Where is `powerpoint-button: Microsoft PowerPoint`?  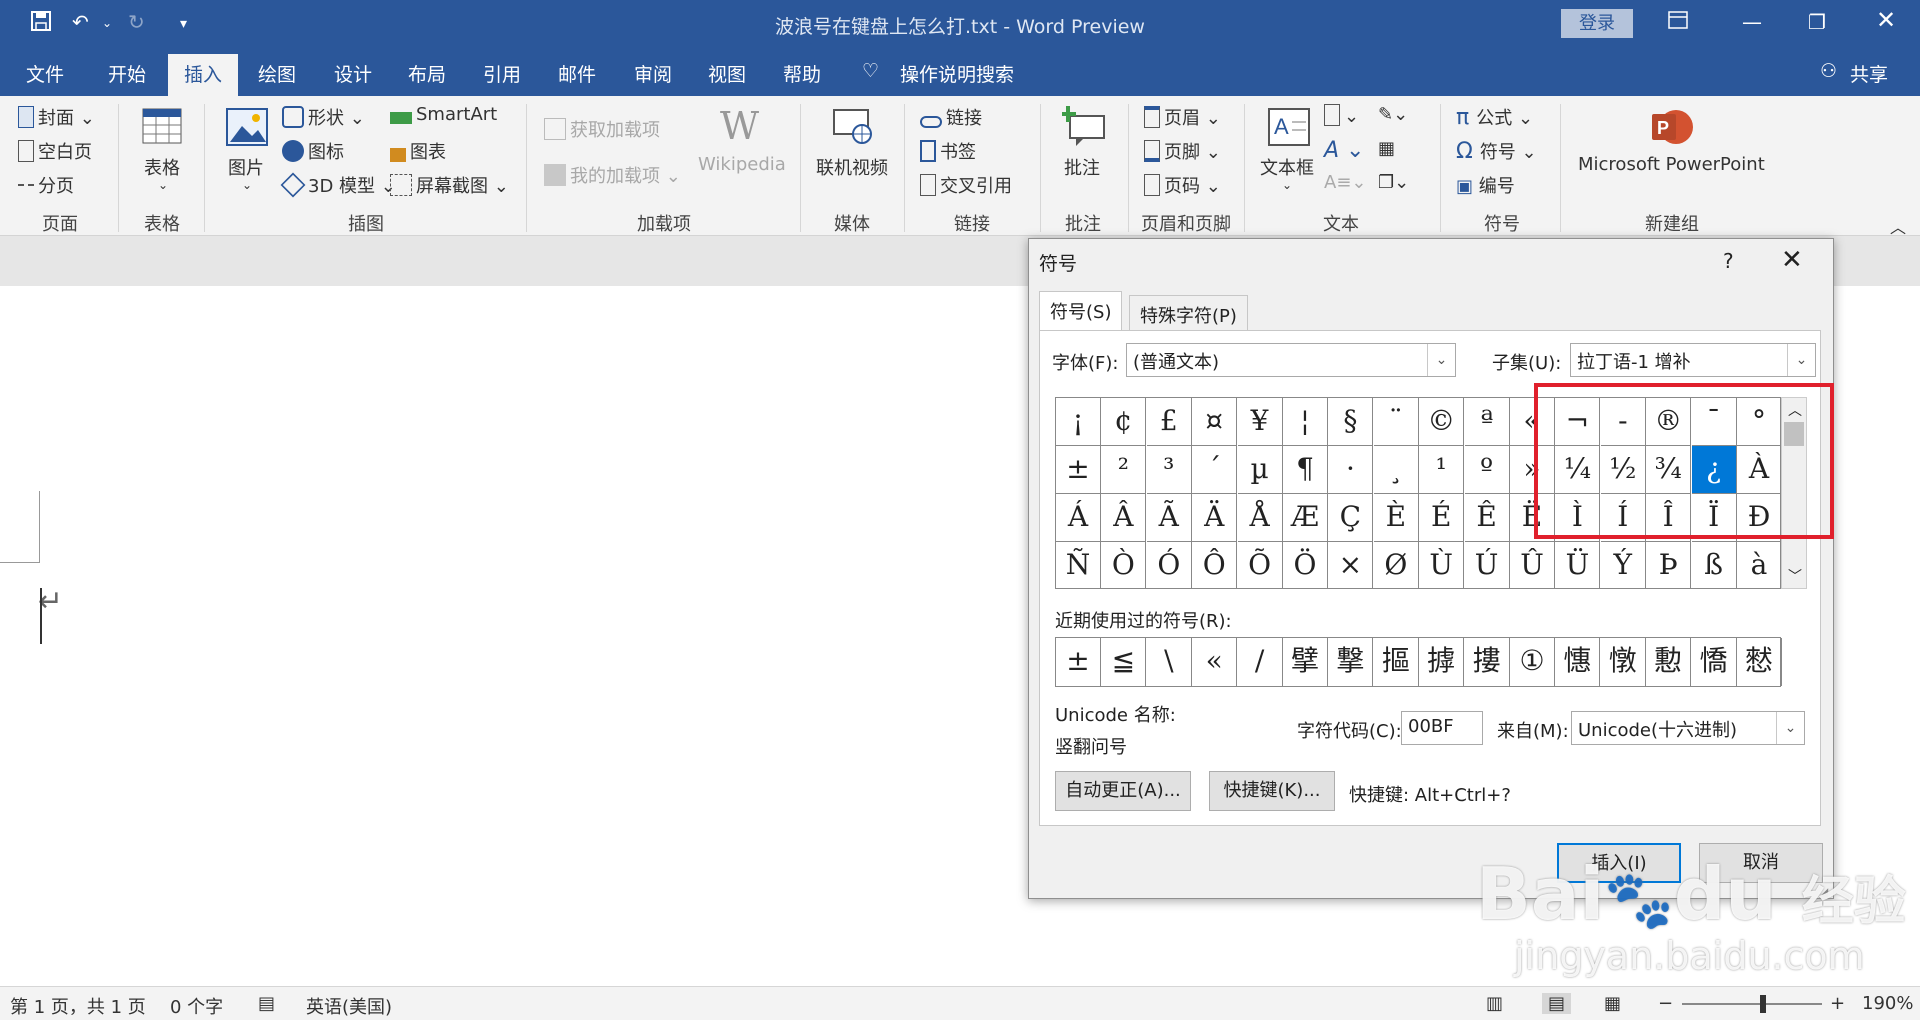 powerpoint-button: Microsoft PowerPoint is located at coordinates (1671, 164).